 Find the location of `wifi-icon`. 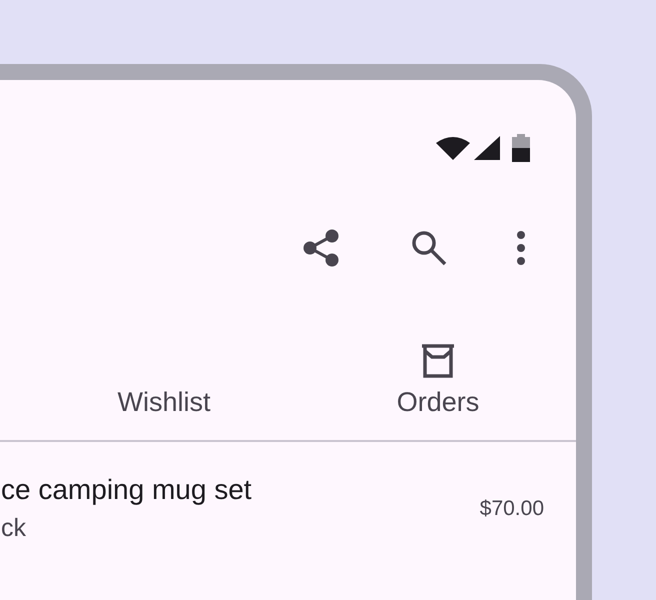

wifi-icon is located at coordinates (453, 148).